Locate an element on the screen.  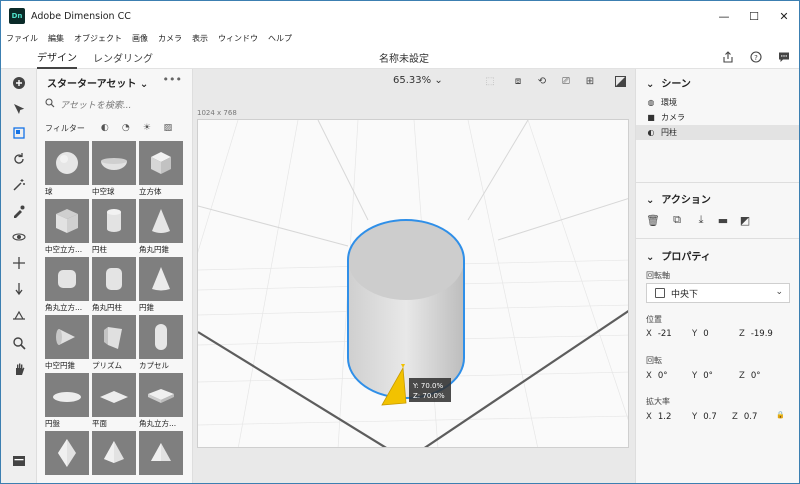
search-icon is located at coordinates (50, 104).